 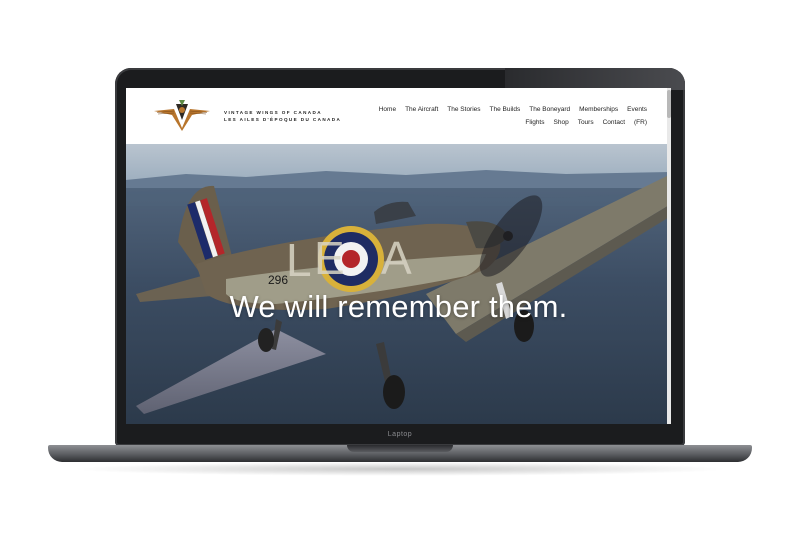 I want to click on nav-shop: Shop, so click(x=561, y=122).